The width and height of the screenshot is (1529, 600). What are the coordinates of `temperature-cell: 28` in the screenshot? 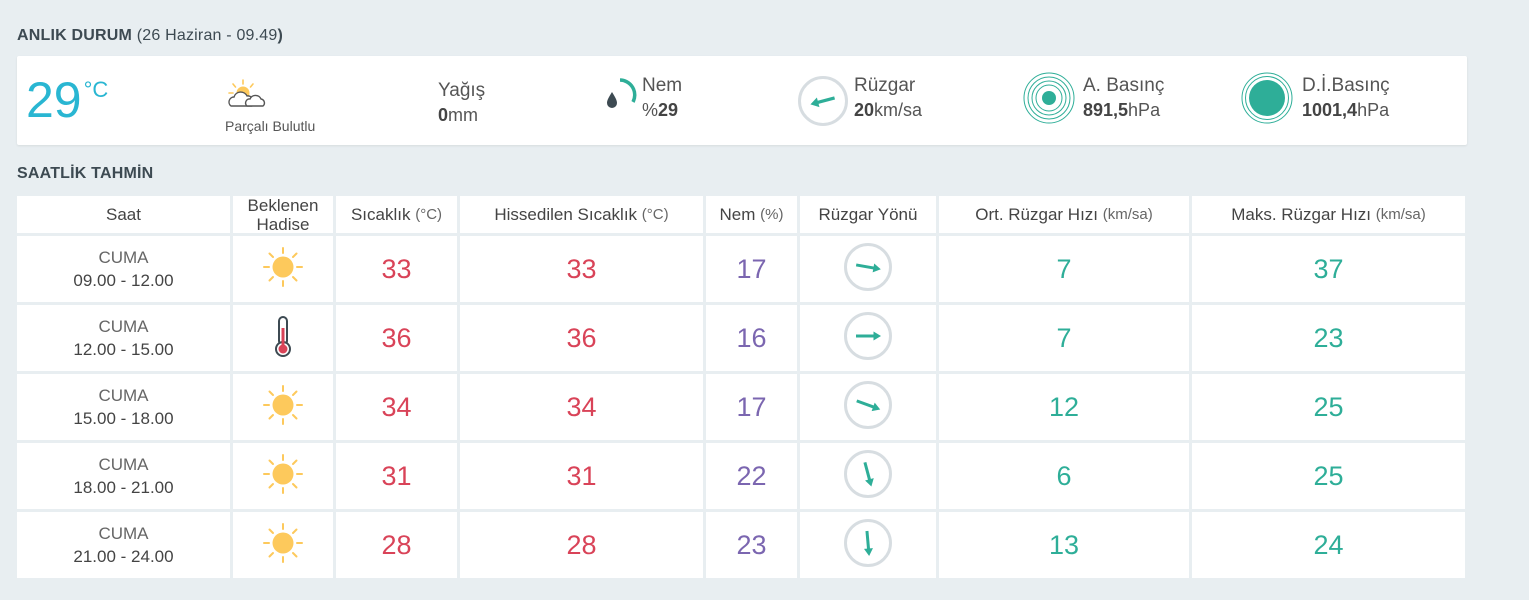 It's located at (396, 545).